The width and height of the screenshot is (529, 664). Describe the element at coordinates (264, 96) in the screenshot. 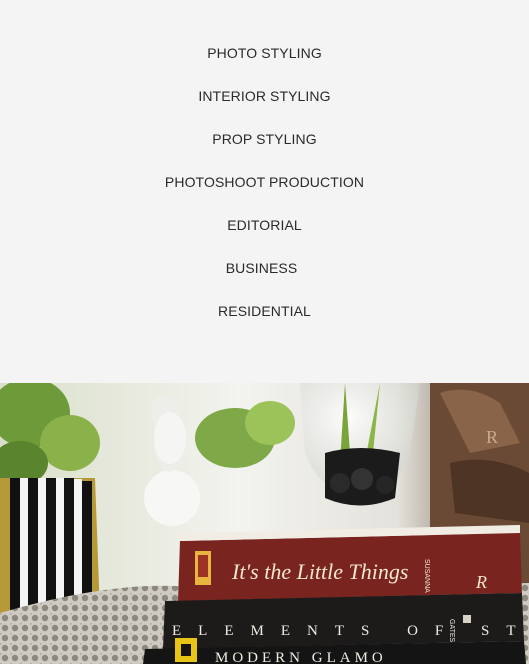

I see `menu-item-interior-styling: INTERIOR STYLING` at that location.